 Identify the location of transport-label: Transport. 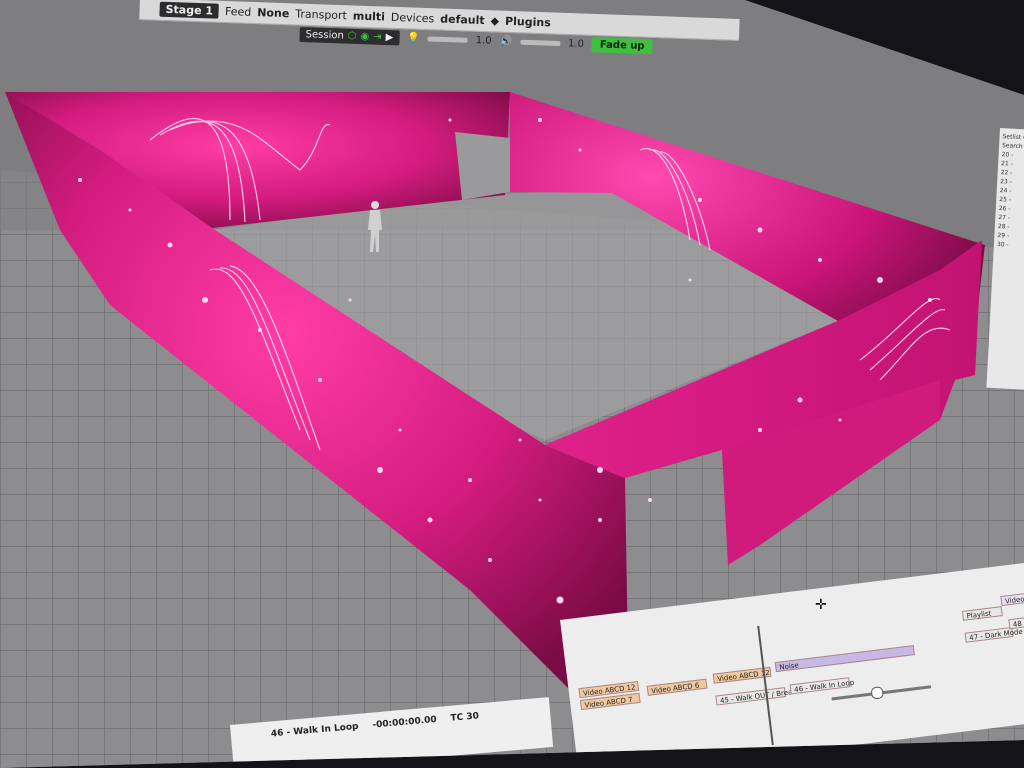
(321, 15).